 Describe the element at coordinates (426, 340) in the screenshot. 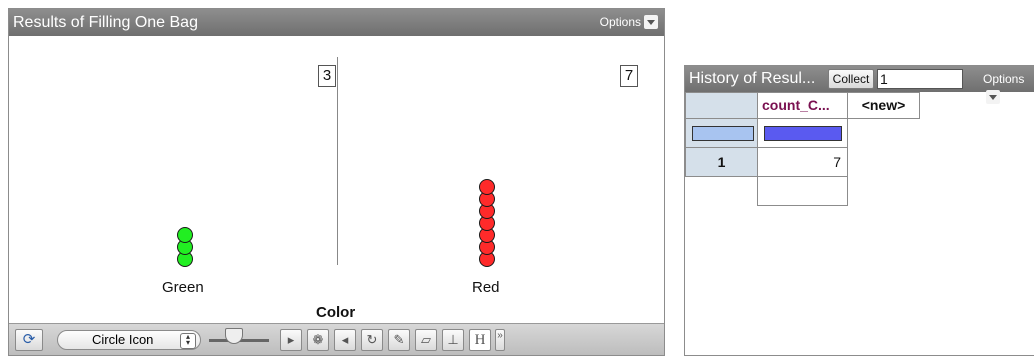

I see `eraser-icon: ▱` at that location.